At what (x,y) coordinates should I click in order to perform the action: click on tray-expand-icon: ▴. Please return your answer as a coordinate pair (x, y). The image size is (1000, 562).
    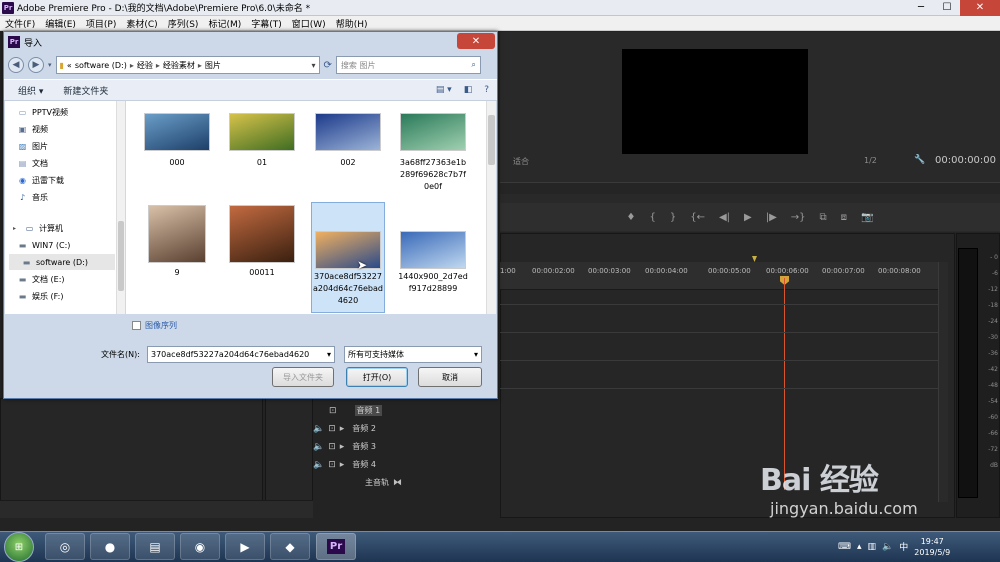
    Looking at the image, I should click on (859, 547).